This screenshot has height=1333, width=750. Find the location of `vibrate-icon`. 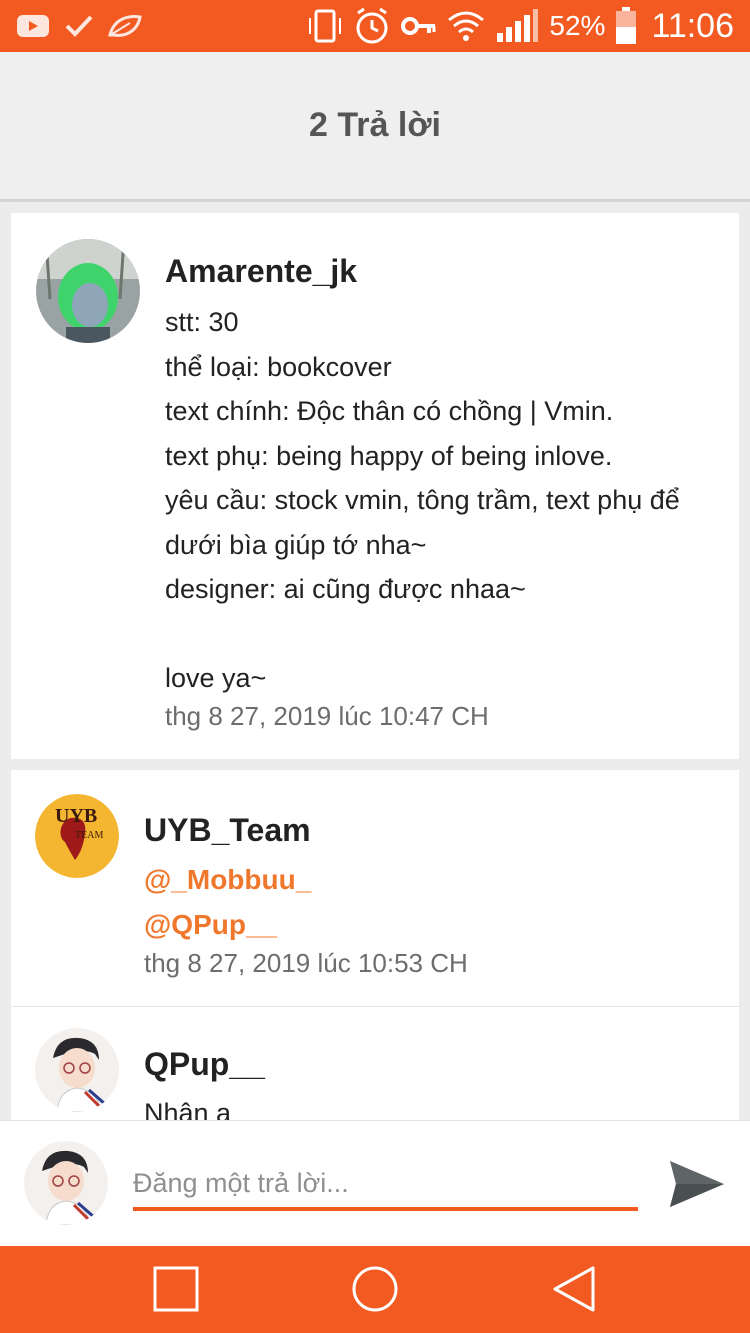

vibrate-icon is located at coordinates (325, 26).